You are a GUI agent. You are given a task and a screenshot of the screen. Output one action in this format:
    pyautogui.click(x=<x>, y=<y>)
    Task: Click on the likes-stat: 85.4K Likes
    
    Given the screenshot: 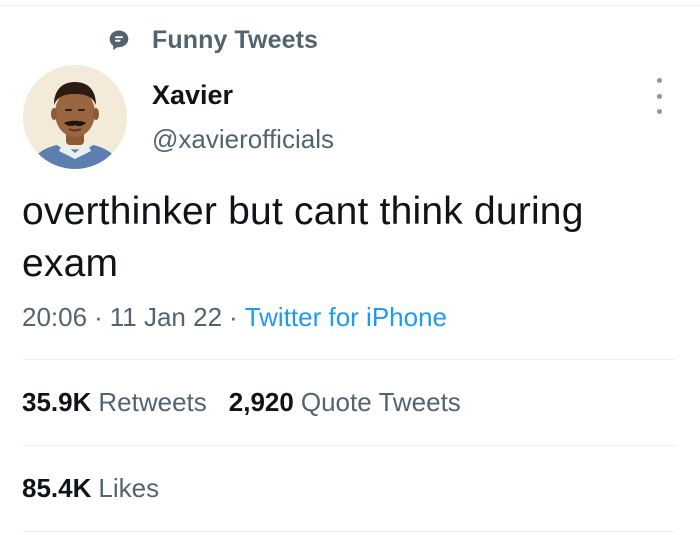 What is the action you would take?
    pyautogui.click(x=90, y=488)
    